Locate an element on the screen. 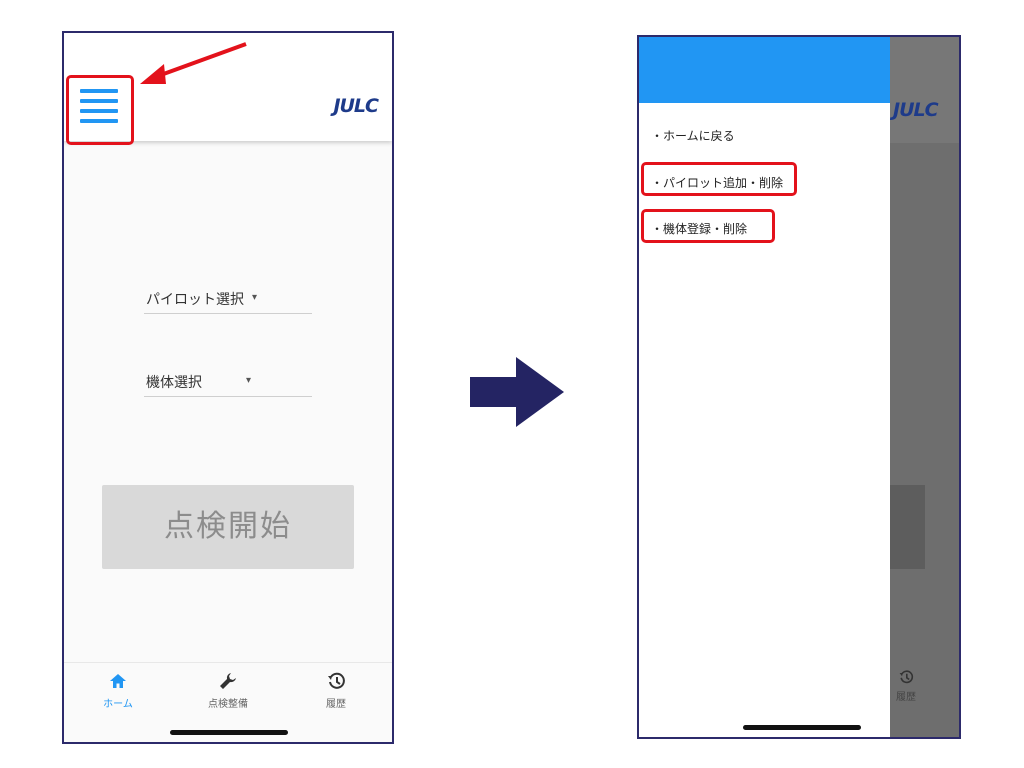  pilot-item-highlight-box is located at coordinates (719, 179).